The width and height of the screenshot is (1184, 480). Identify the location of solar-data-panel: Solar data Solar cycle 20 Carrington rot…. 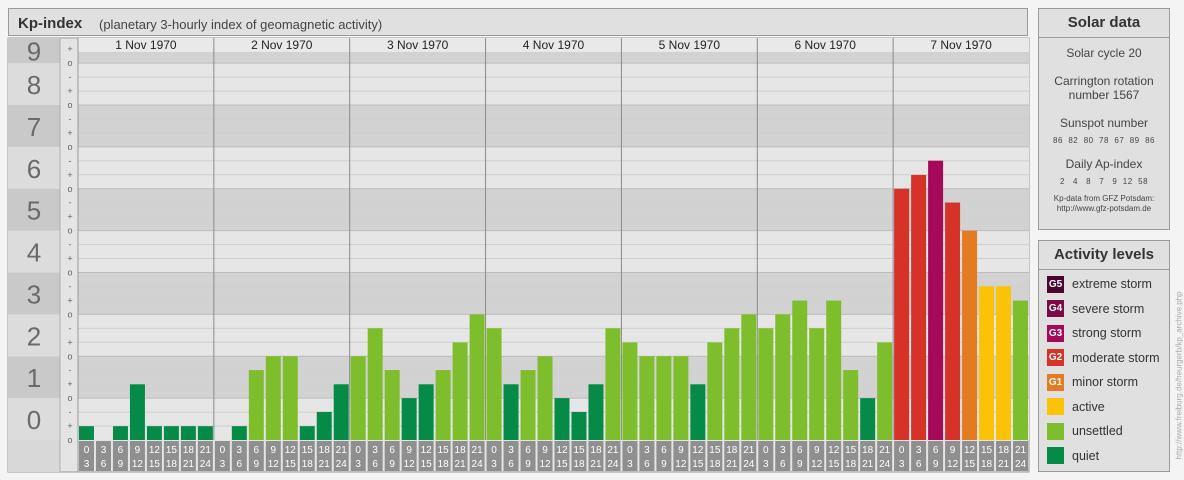
(1104, 119).